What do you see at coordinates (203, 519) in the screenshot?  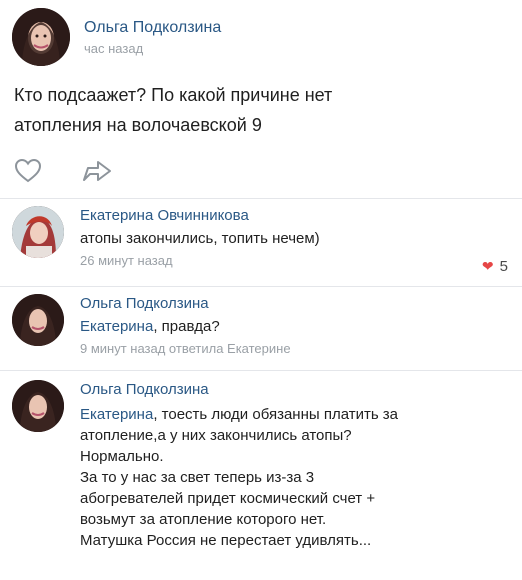 I see `comment-line: возьмут за атопление которого нет.` at bounding box center [203, 519].